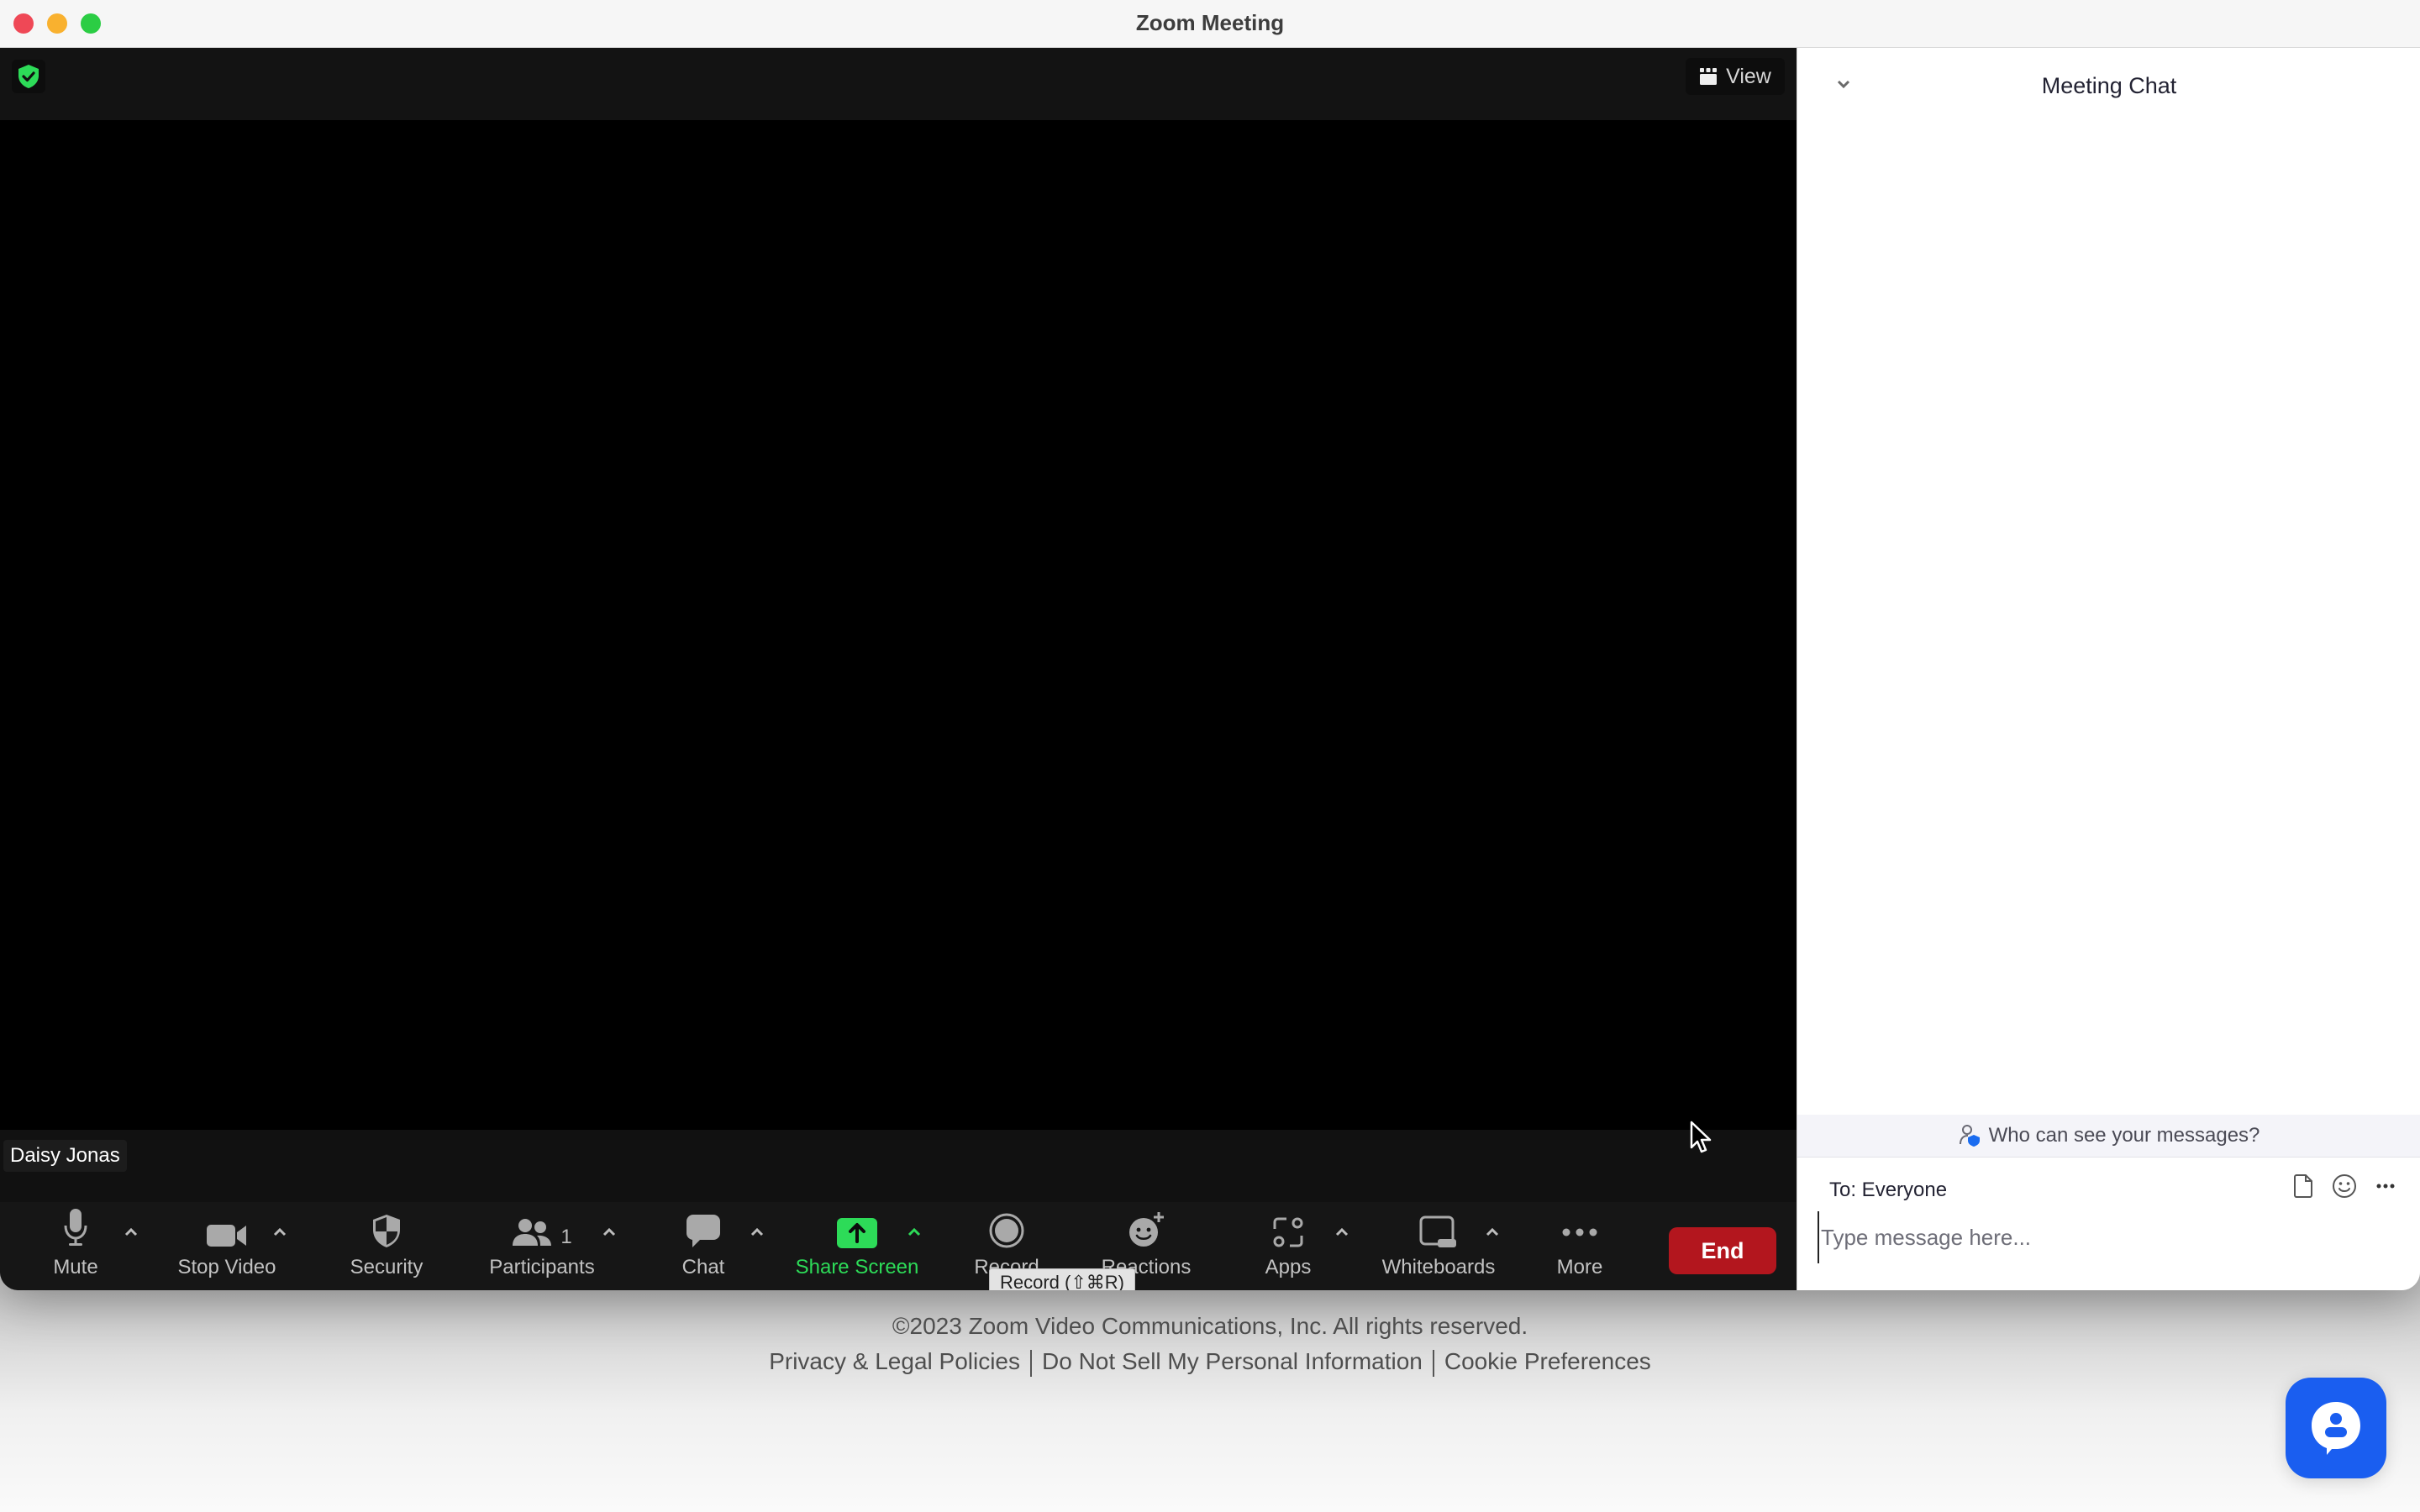 This screenshot has width=2420, height=1512. I want to click on cookie-preferences-link: Cookie Preferences, so click(1547, 1361).